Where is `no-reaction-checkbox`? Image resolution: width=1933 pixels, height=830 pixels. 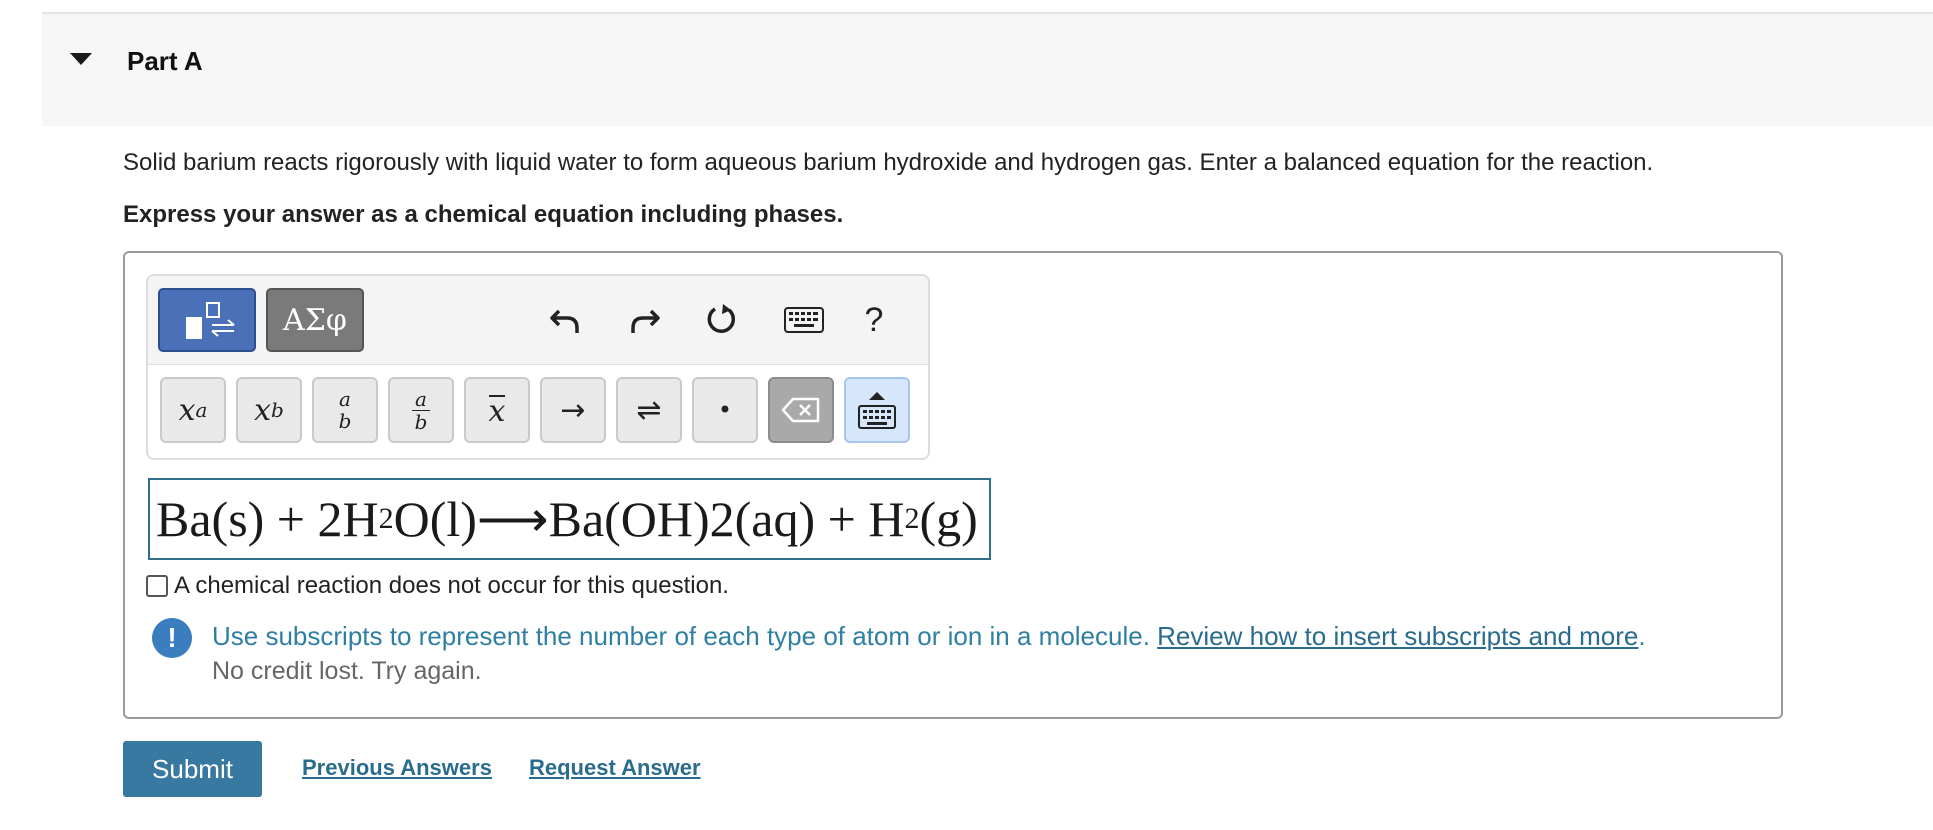 no-reaction-checkbox is located at coordinates (157, 586).